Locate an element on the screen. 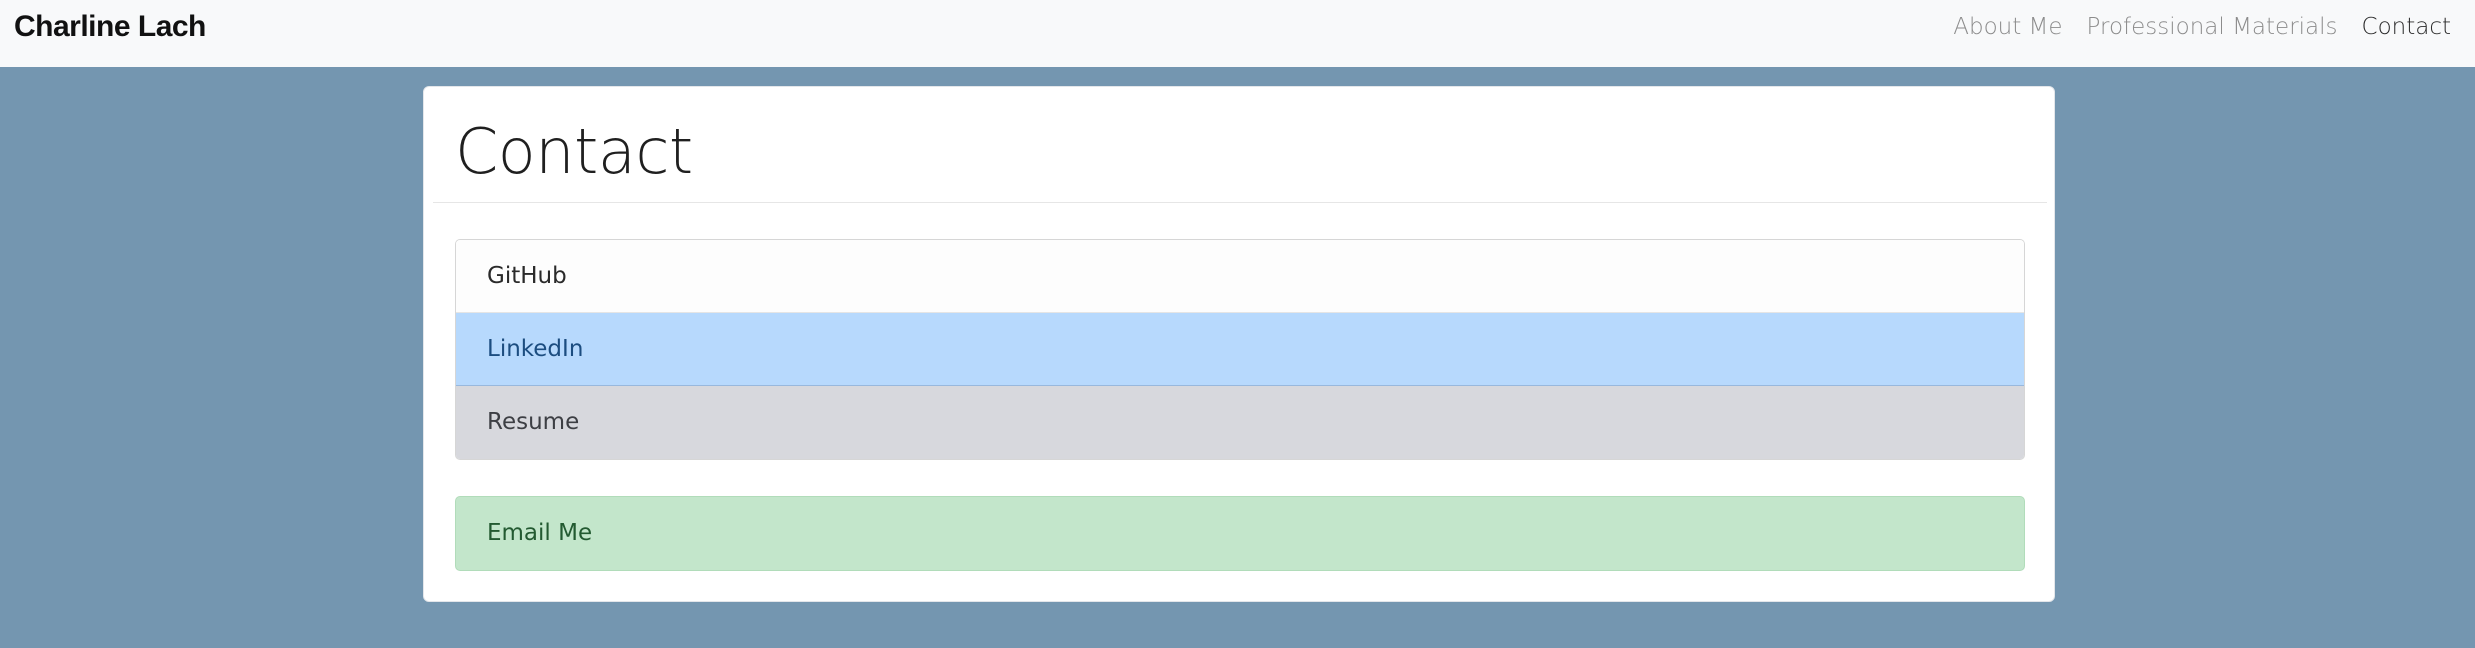 This screenshot has height=648, width=2475. page-title: Contact is located at coordinates (574, 151).